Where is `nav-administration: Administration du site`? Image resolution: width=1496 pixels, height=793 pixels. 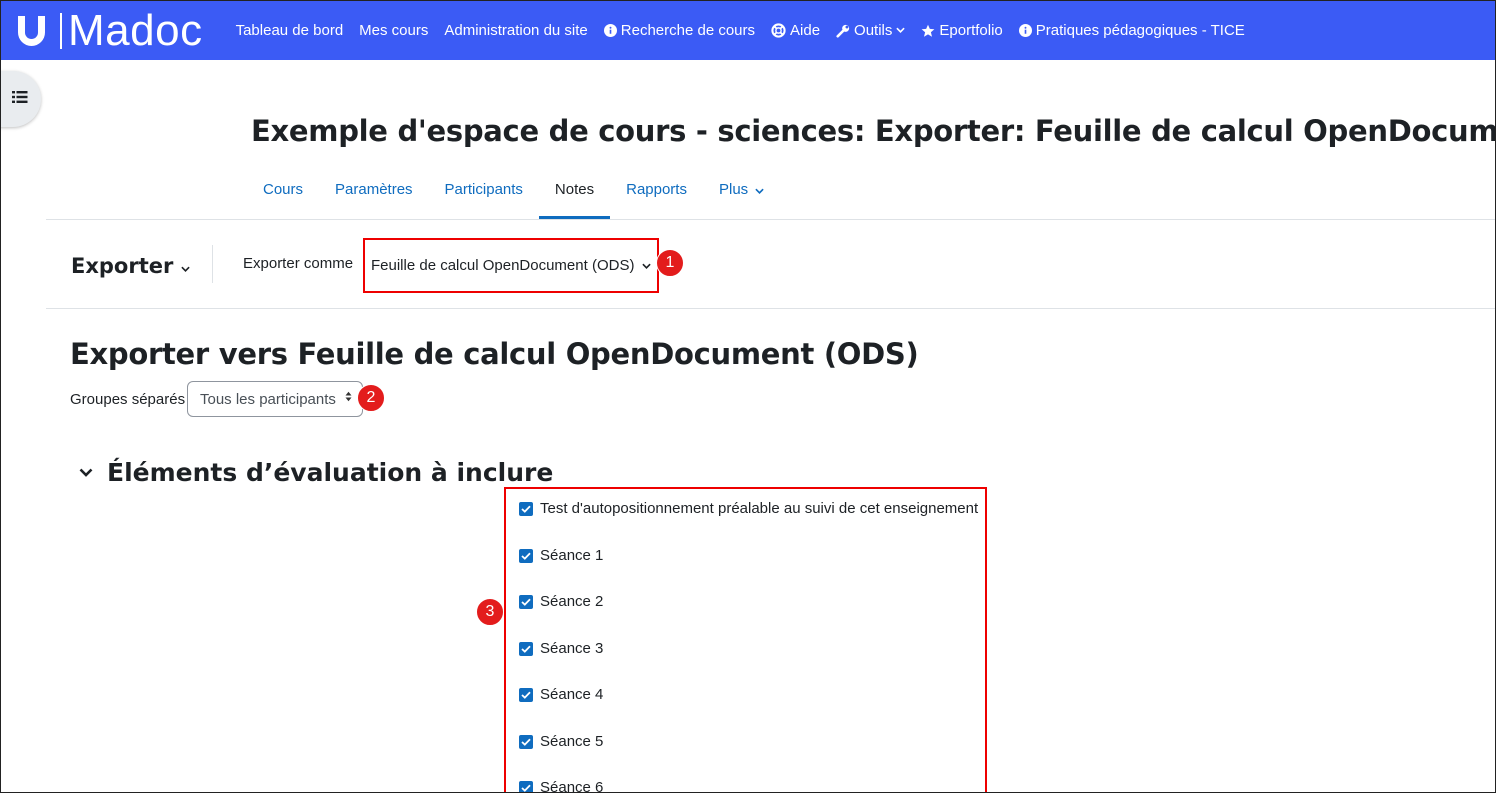
nav-administration: Administration du site is located at coordinates (515, 30).